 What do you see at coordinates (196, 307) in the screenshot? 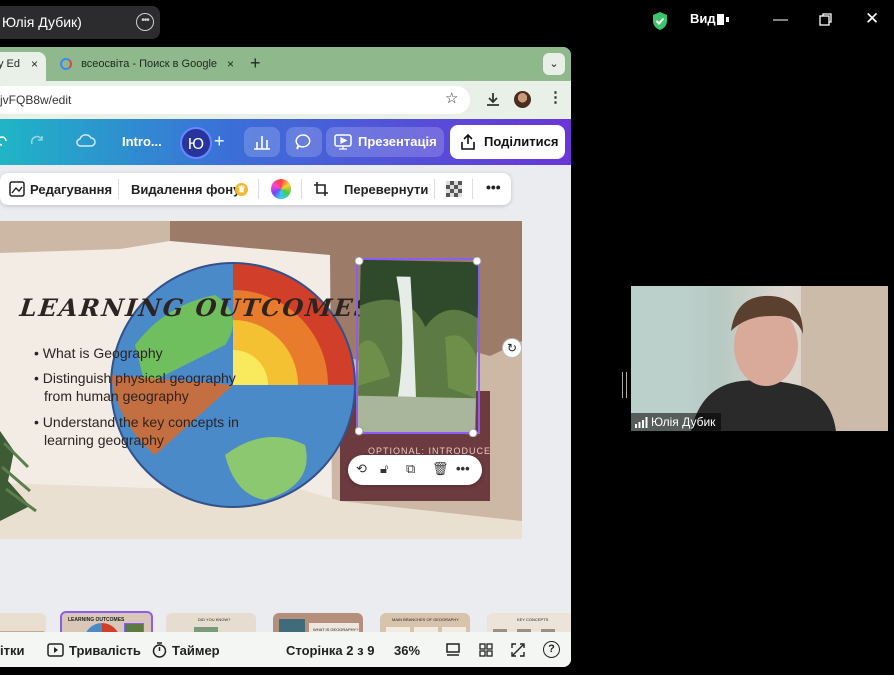
I see `slide-title: LEARNING OUTCOMES` at bounding box center [196, 307].